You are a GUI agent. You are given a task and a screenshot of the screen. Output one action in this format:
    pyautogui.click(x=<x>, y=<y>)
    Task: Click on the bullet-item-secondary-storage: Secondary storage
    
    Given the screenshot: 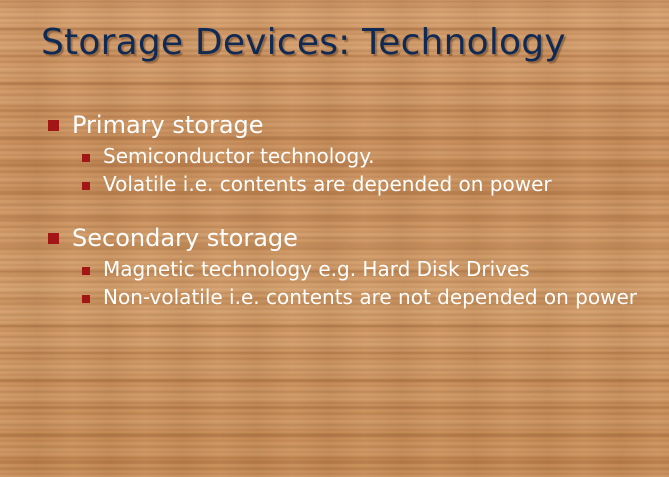 What is the action you would take?
    pyautogui.click(x=355, y=238)
    